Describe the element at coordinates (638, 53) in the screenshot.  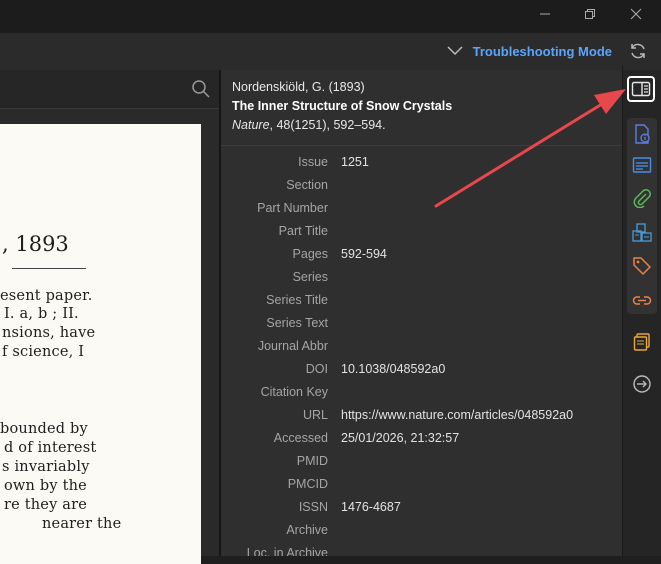
I see `sync-icon` at that location.